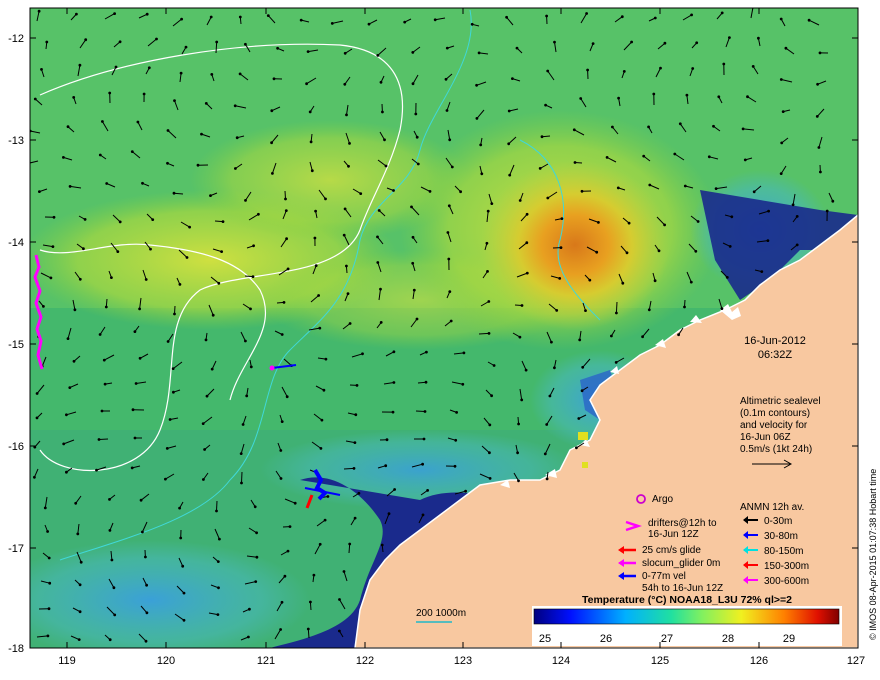  Describe the element at coordinates (775, 413) in the screenshot. I see `svg-text: (0.1m contours)` at that location.